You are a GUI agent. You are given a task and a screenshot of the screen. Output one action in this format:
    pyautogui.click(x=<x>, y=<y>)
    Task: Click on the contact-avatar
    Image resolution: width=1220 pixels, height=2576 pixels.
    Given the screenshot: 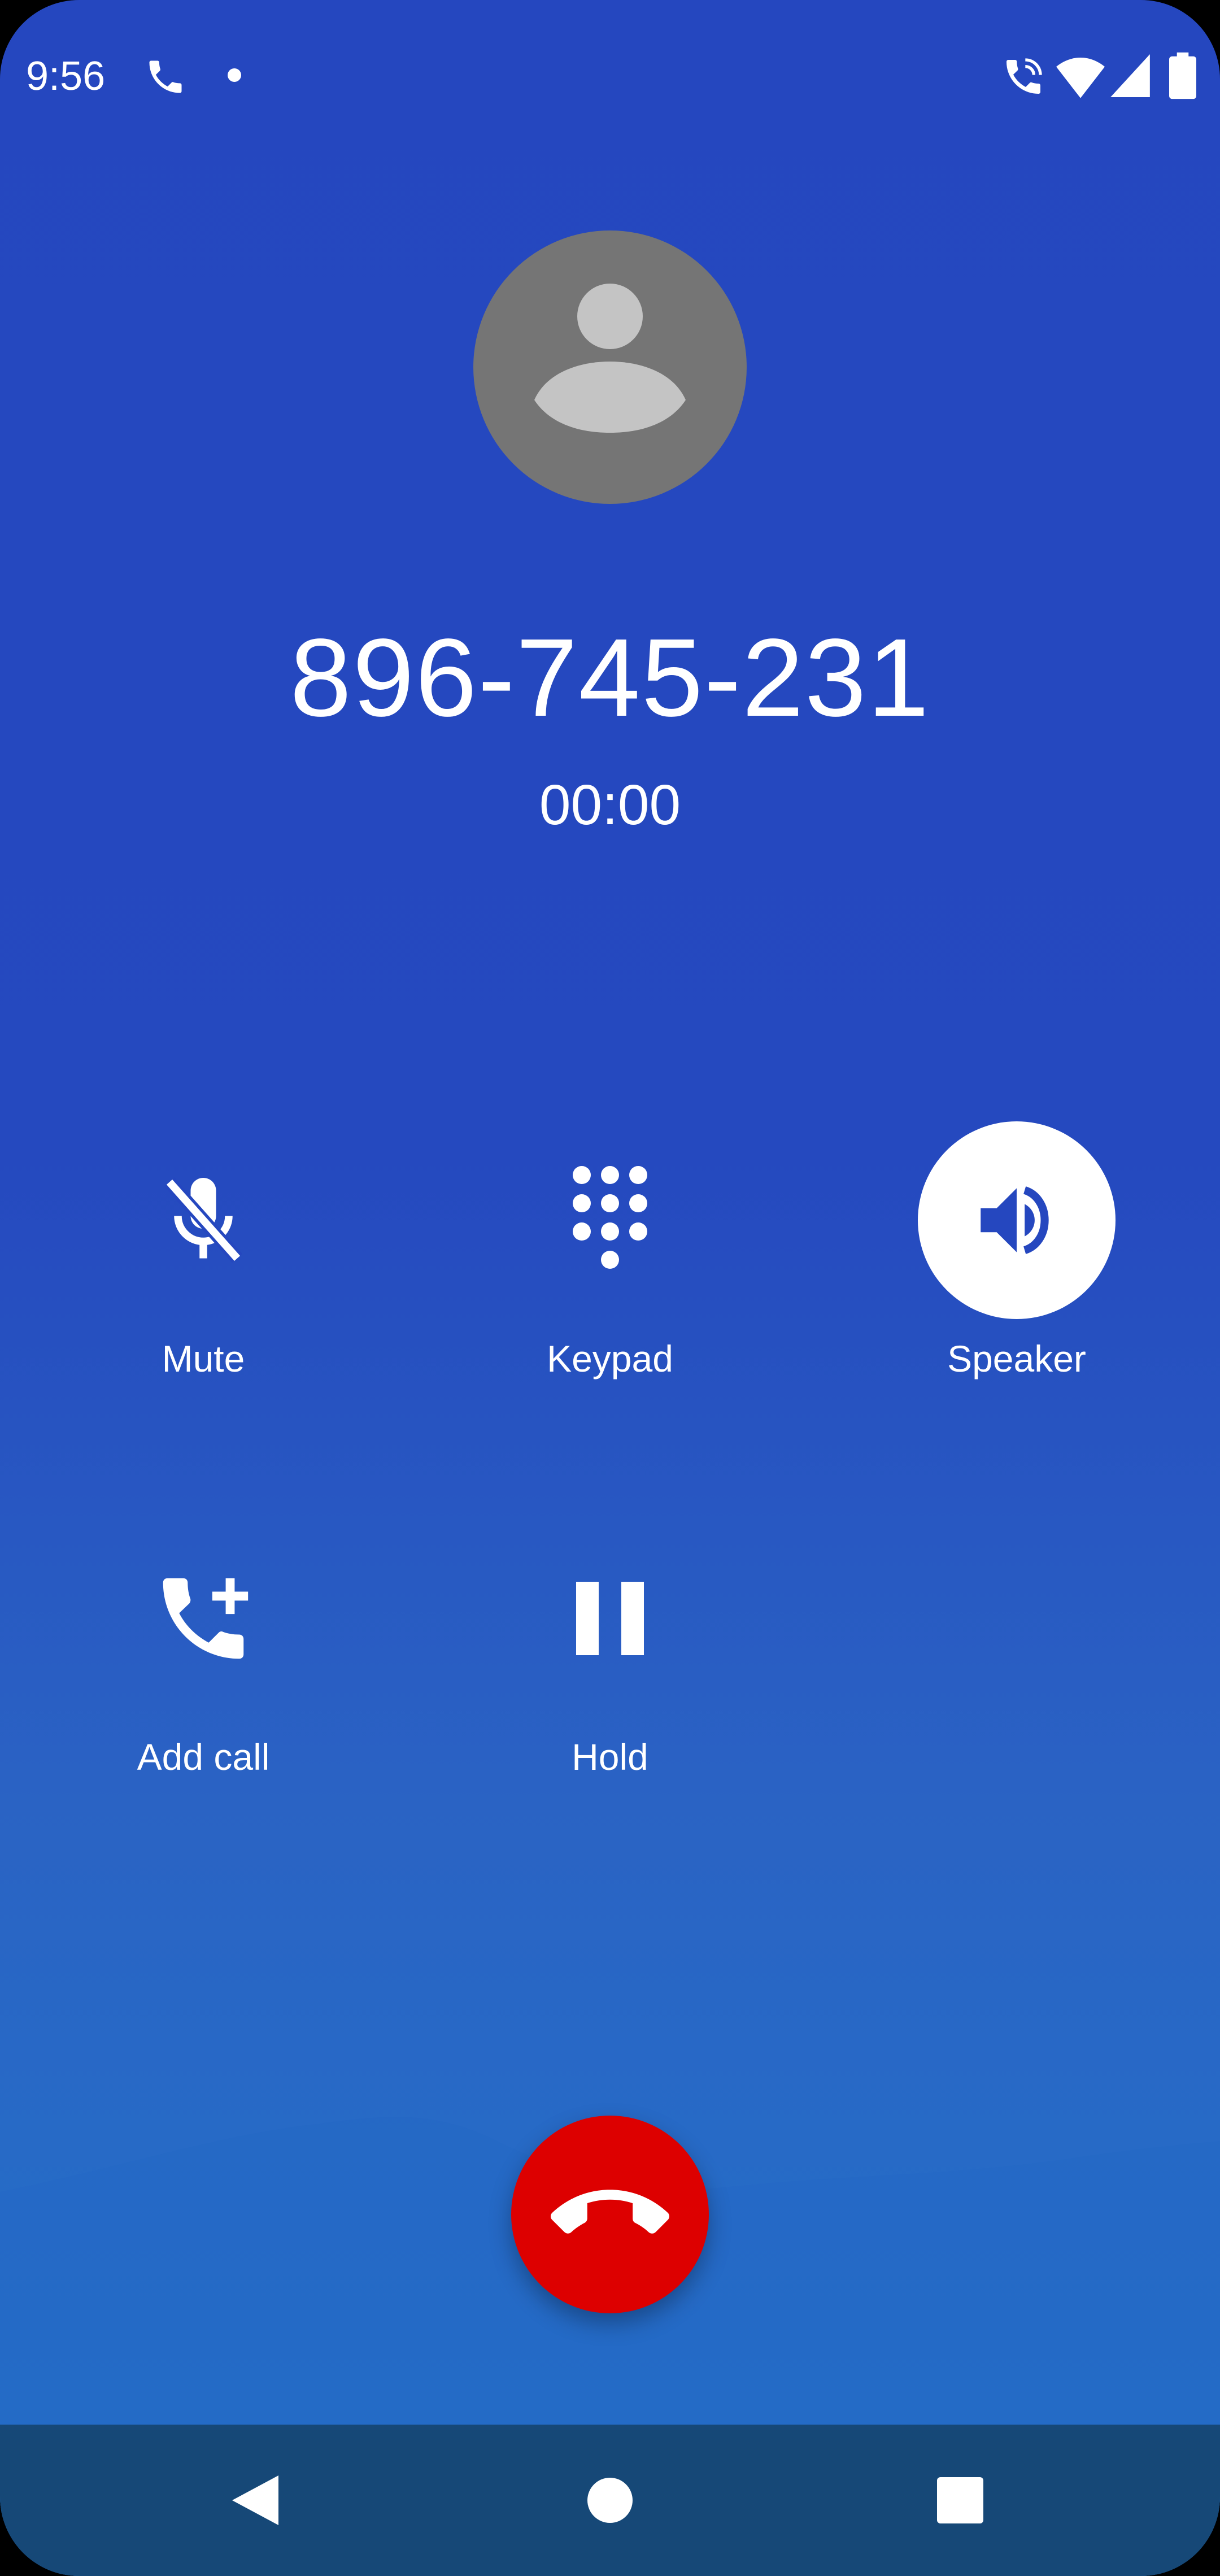 What is the action you would take?
    pyautogui.click(x=610, y=367)
    